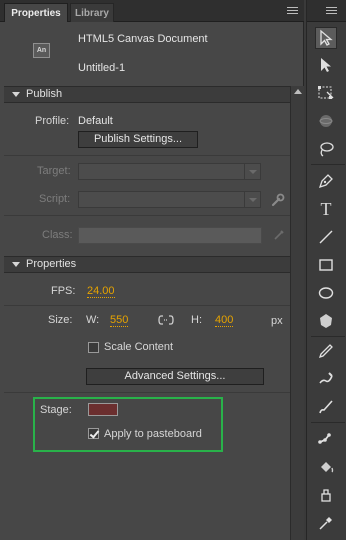  I want to click on size-unit: px, so click(277, 321).